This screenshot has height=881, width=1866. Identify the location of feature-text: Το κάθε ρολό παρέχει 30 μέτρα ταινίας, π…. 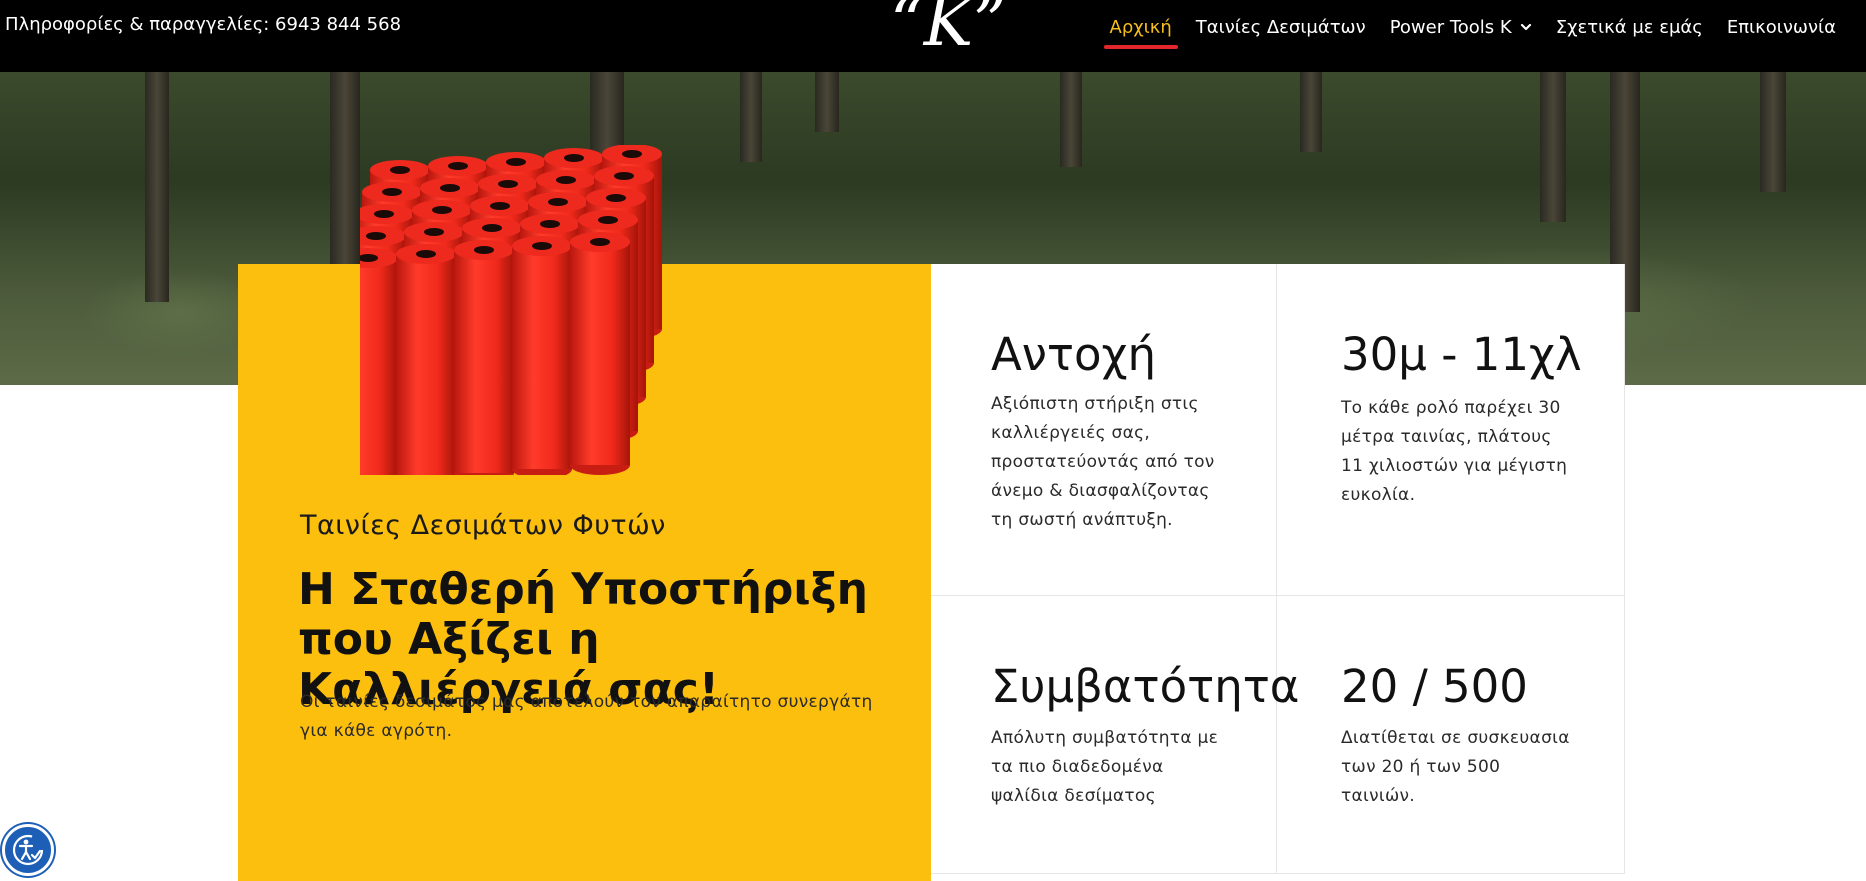
(1454, 451).